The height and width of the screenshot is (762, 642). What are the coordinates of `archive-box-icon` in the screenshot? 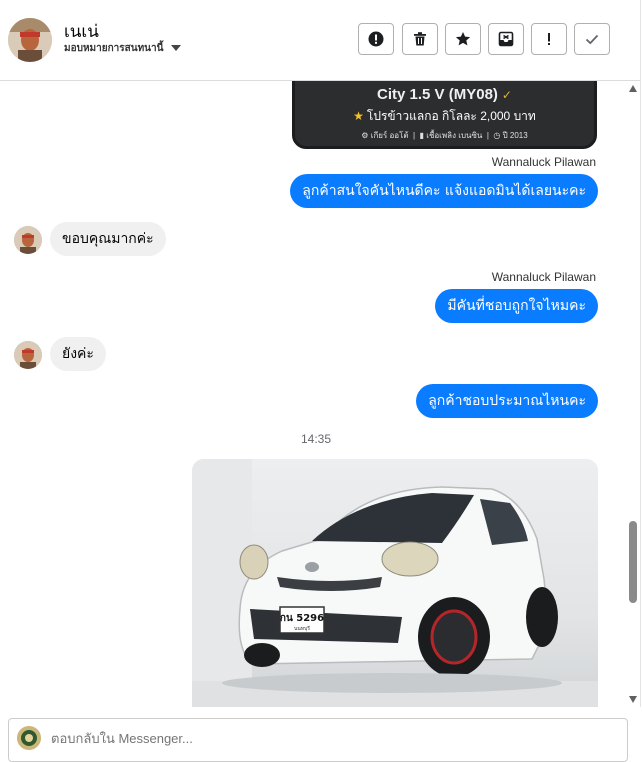 It's located at (506, 39).